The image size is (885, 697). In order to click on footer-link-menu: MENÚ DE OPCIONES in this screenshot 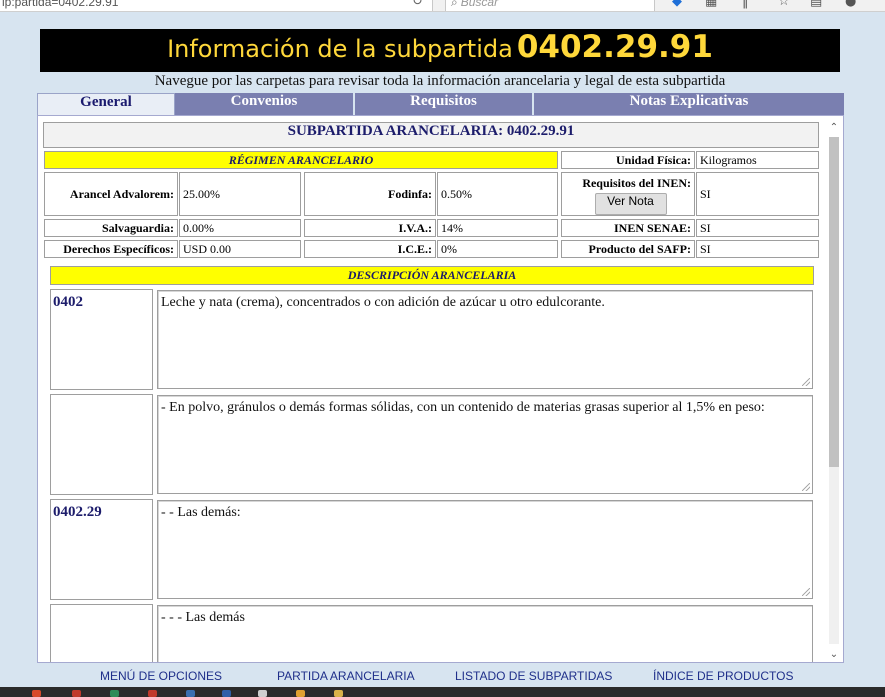, I will do `click(161, 676)`.